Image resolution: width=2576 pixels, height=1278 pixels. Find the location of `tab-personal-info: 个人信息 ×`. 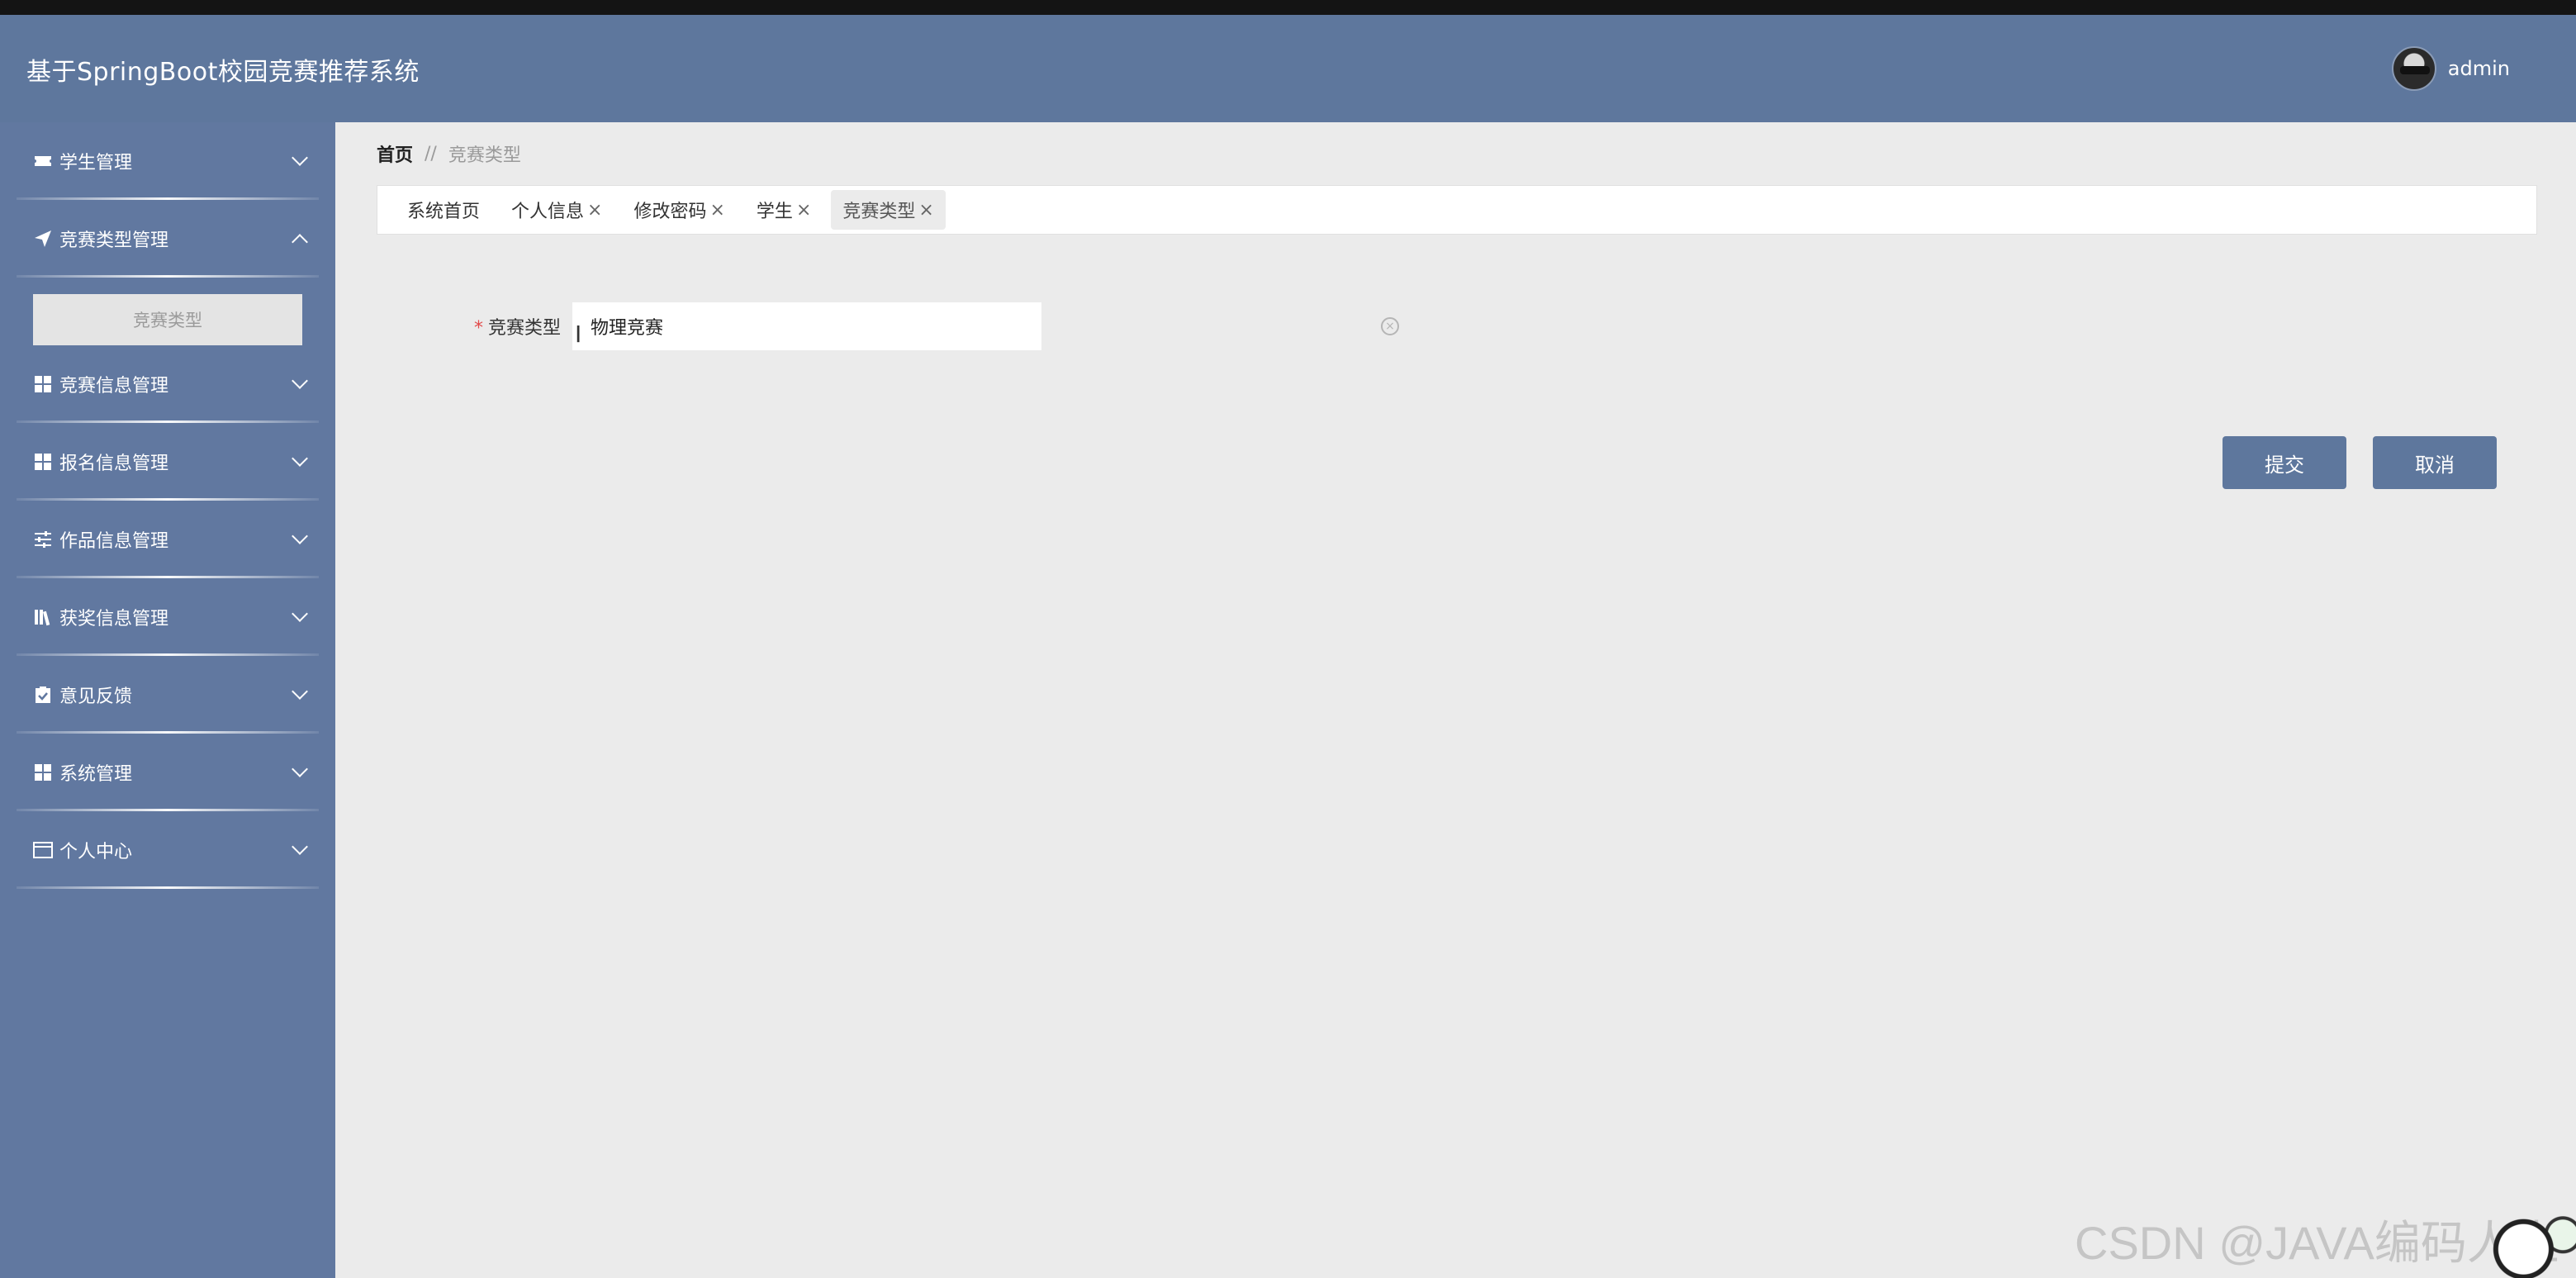

tab-personal-info: 个人信息 × is located at coordinates (557, 210).